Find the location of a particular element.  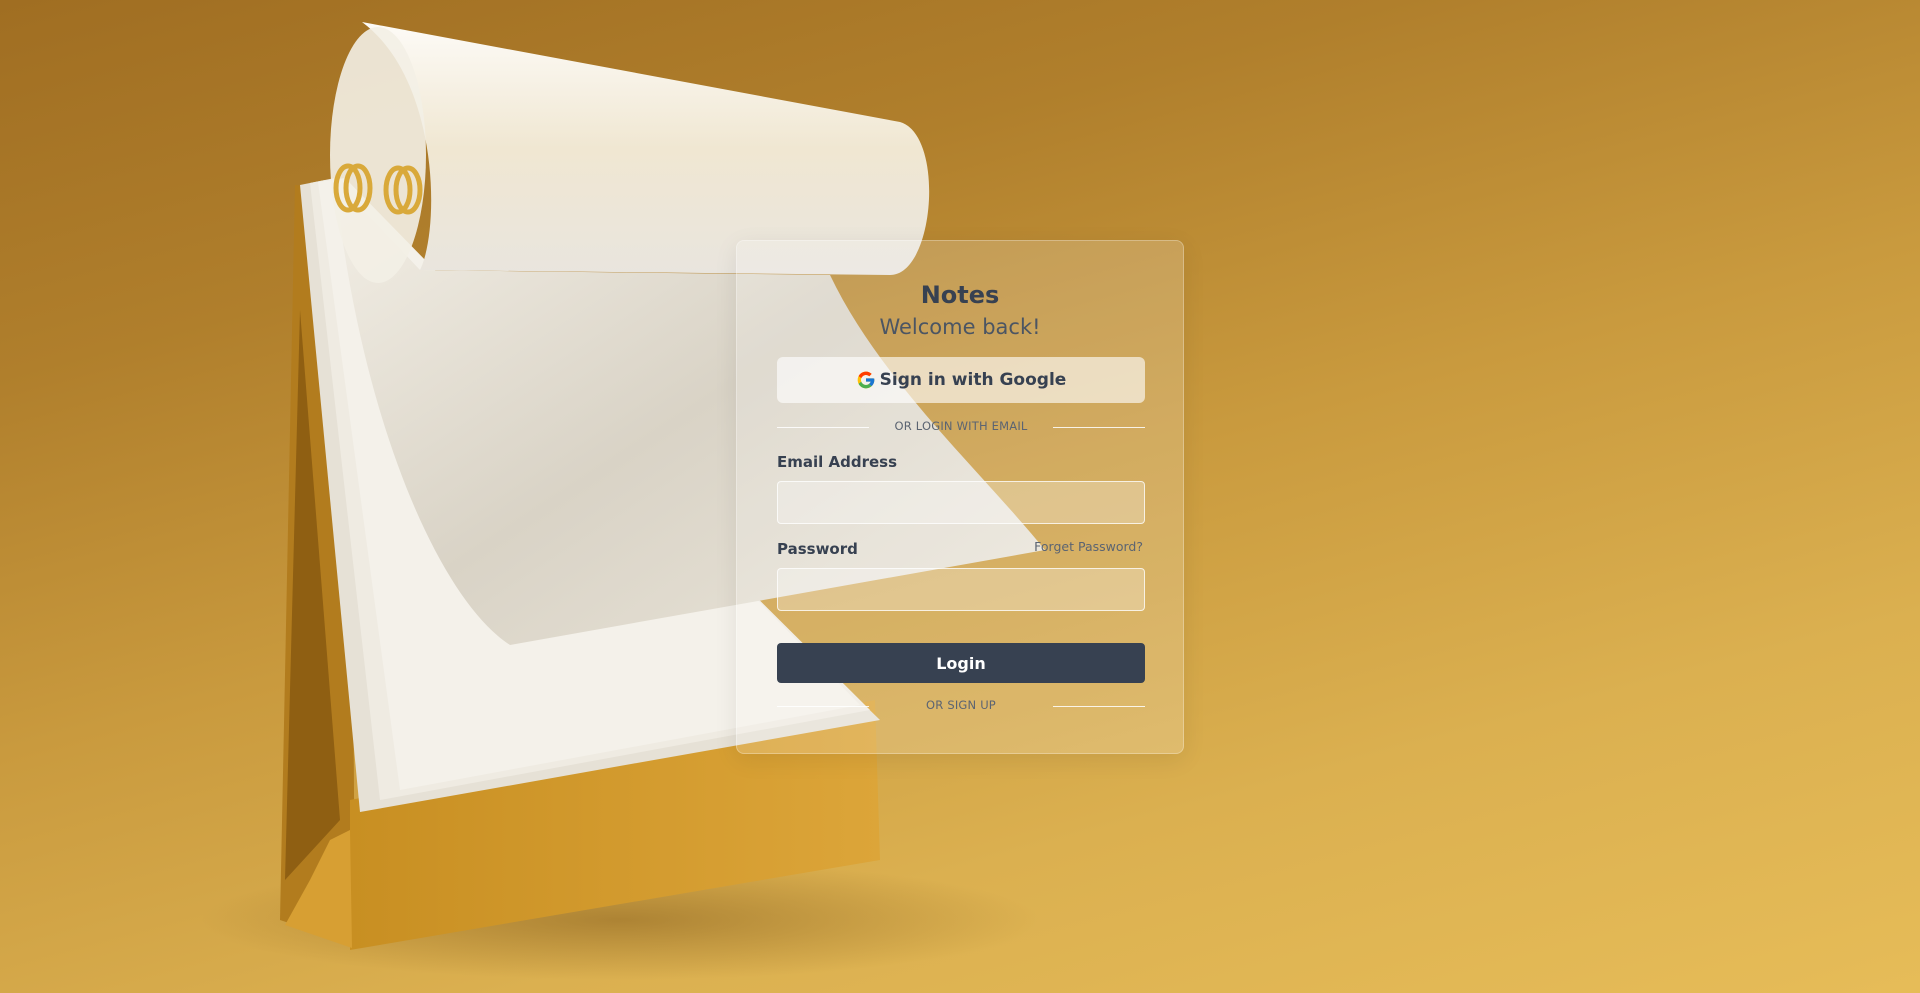

sign-up-link: OR SIGN UP is located at coordinates (961, 705).